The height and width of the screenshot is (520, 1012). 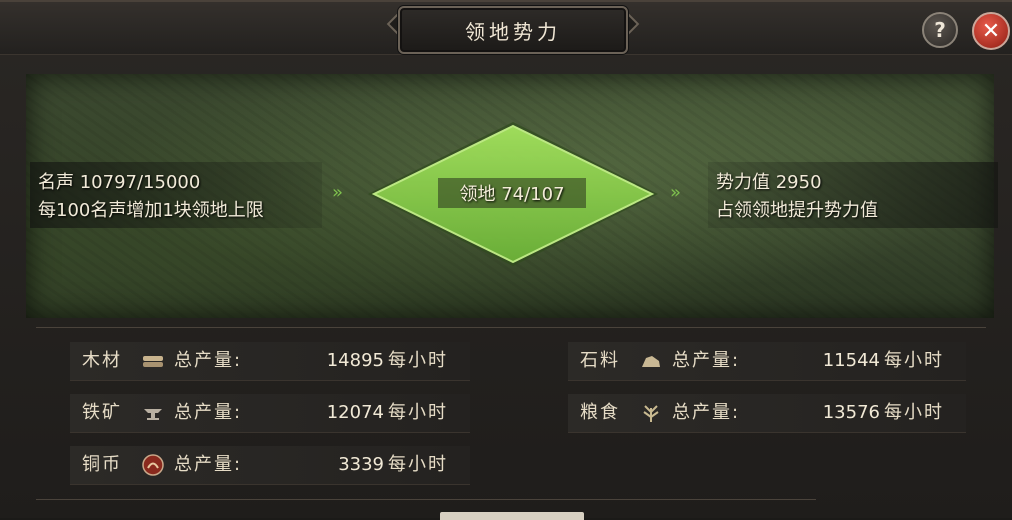 I want to click on close-button: ✕, so click(x=991, y=31).